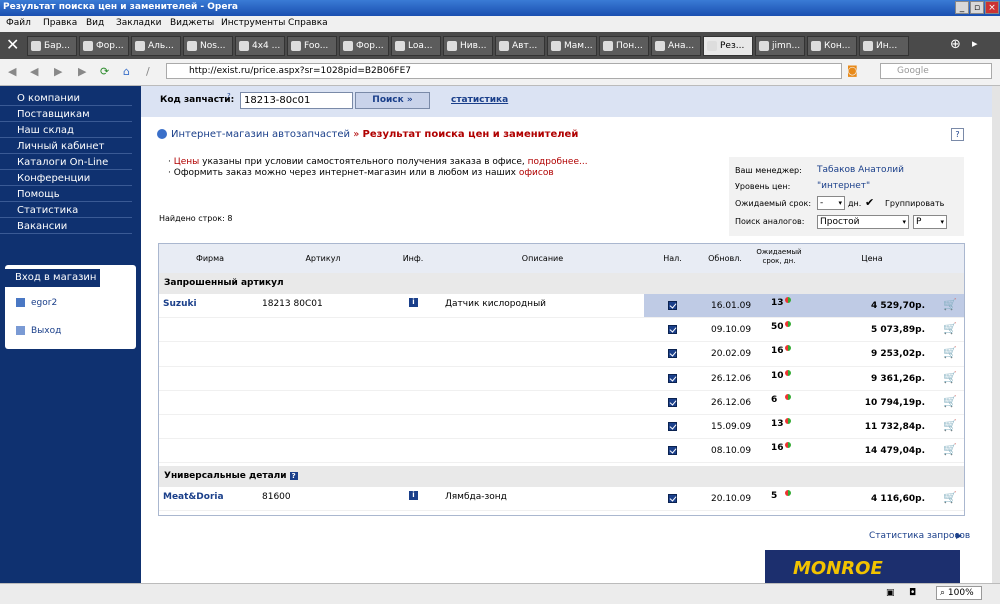 This screenshot has height=604, width=1000. I want to click on minimize-button: _, so click(962, 7).